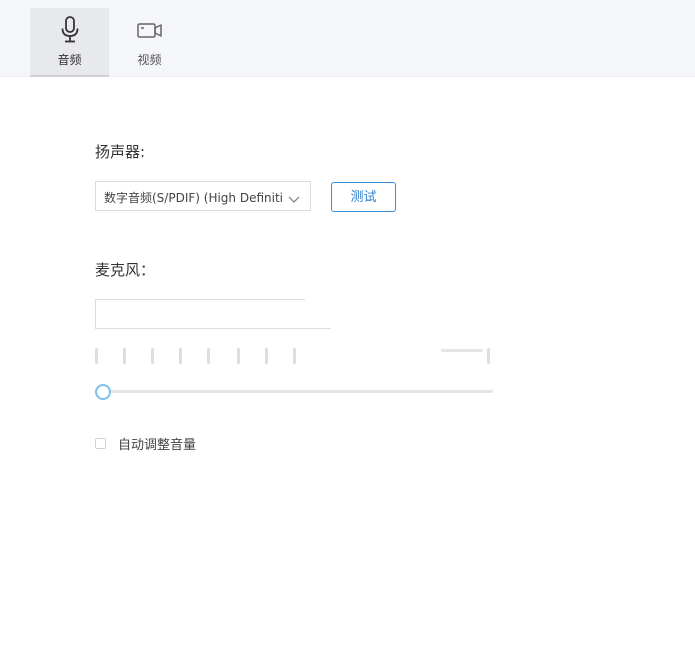 This screenshot has height=650, width=695. Describe the element at coordinates (120, 152) in the screenshot. I see `speaker-label: 扬声器:` at that location.